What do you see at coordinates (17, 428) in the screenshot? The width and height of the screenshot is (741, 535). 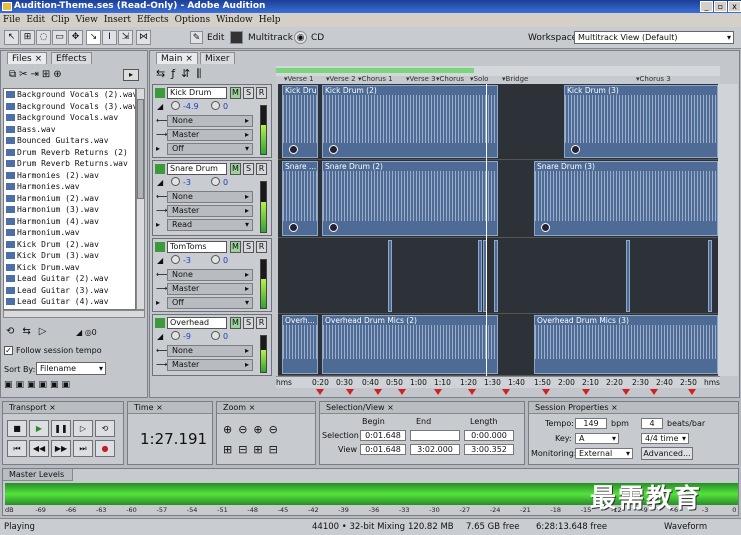 I see `stop-button: ■` at bounding box center [17, 428].